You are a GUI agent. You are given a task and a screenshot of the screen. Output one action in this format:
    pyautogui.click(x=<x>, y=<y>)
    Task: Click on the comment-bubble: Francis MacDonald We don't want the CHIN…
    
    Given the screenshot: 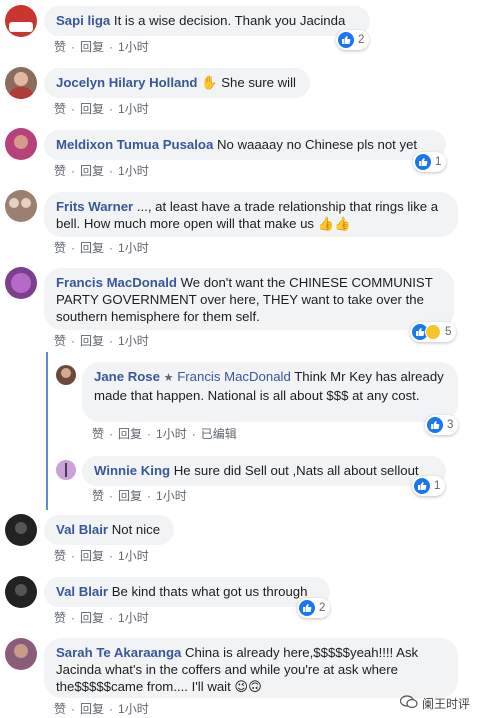 What is the action you would take?
    pyautogui.click(x=249, y=299)
    